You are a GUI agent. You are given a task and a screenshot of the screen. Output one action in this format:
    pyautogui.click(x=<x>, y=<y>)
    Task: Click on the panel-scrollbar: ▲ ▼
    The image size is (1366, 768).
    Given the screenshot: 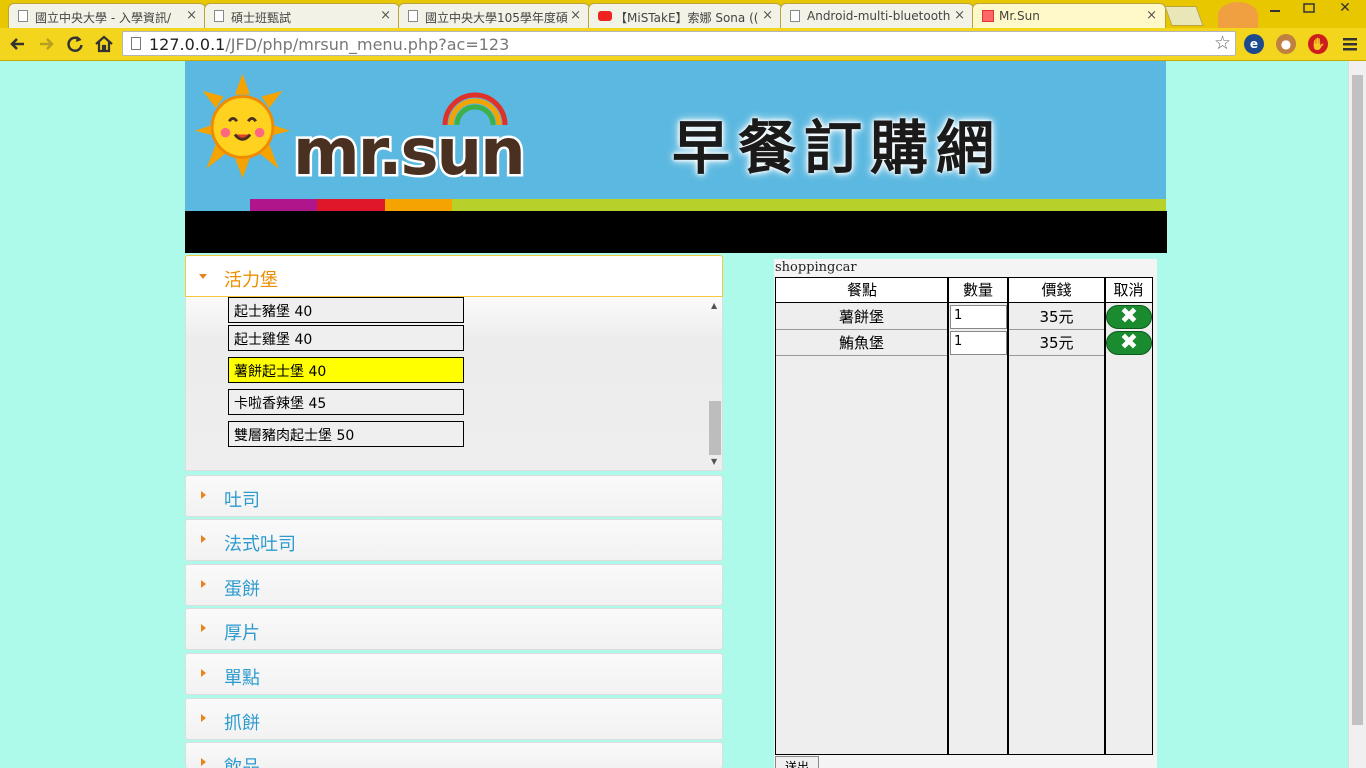 What is the action you would take?
    pyautogui.click(x=715, y=383)
    